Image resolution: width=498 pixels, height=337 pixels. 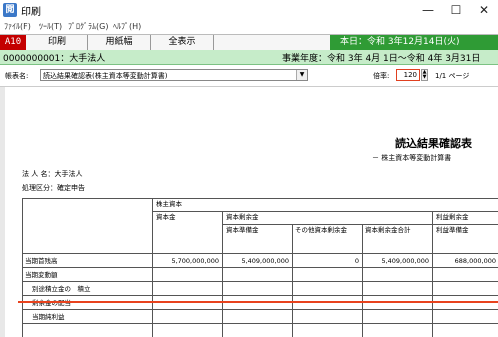 What do you see at coordinates (48, 317) in the screenshot?
I see `row-label-net-income: 当期純利益` at bounding box center [48, 317].